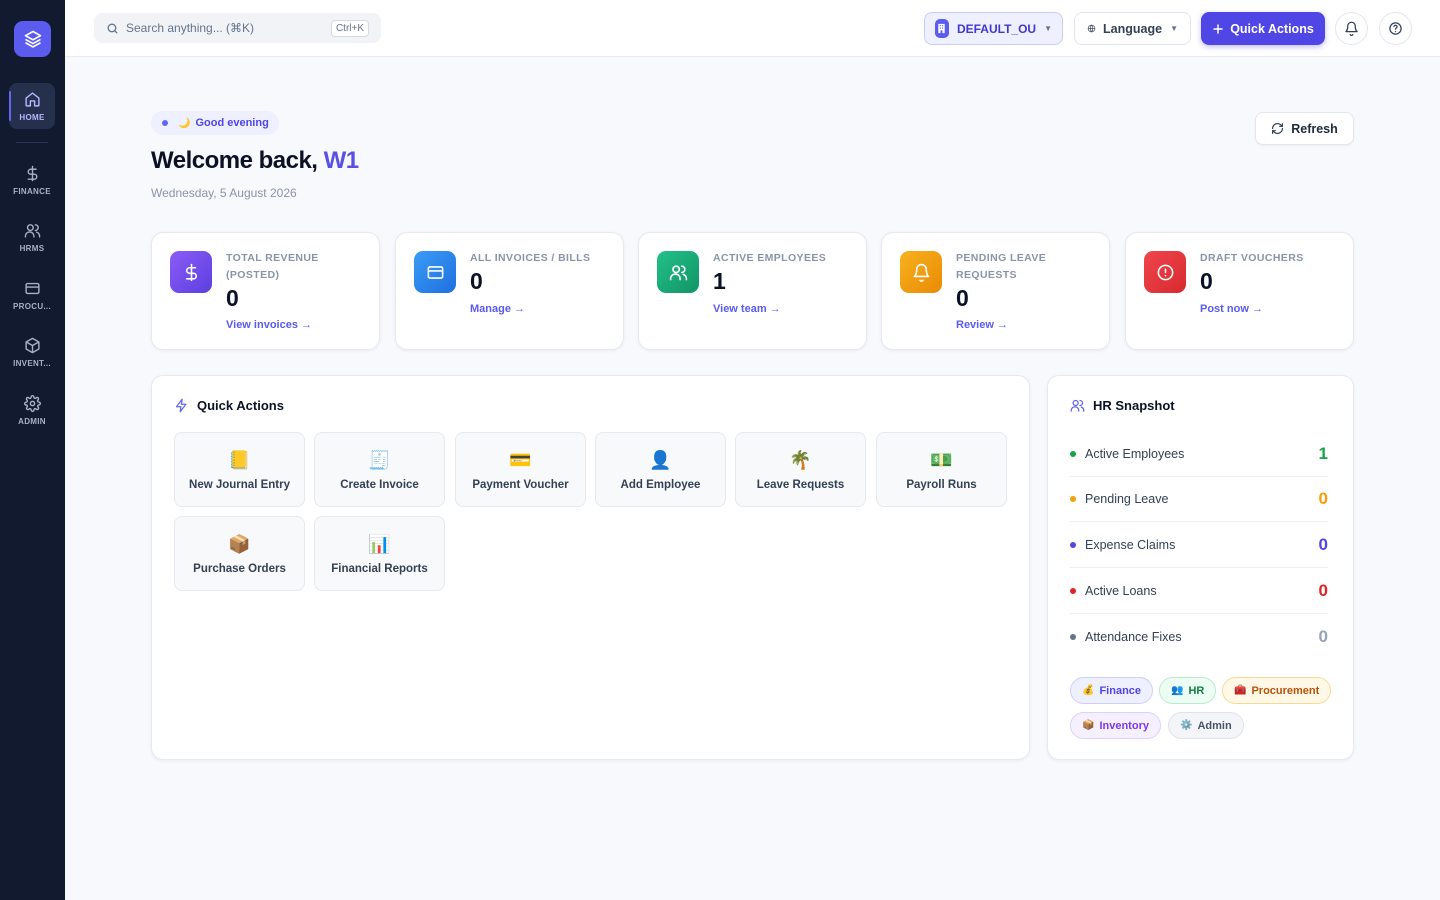 Image resolution: width=1440 pixels, height=900 pixels. Describe the element at coordinates (112, 28) in the screenshot. I see `search-icon` at that location.